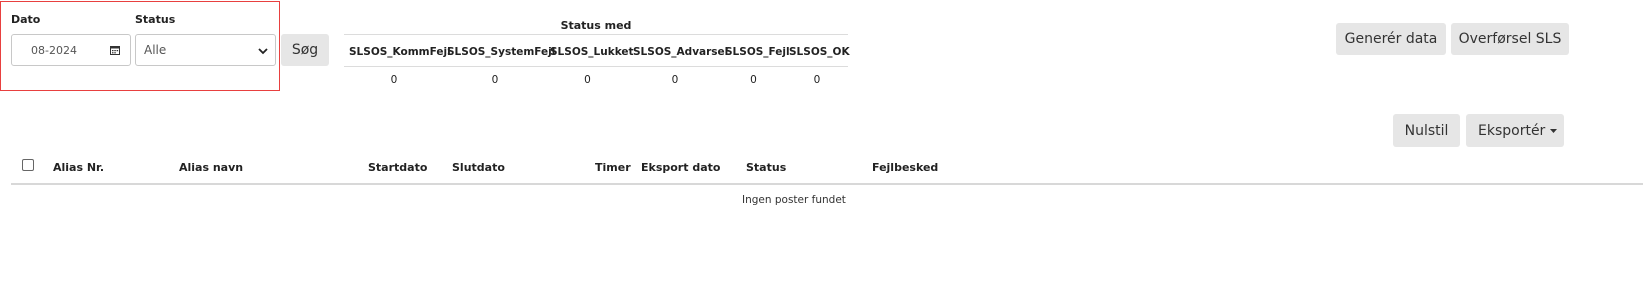  What do you see at coordinates (155, 50) in the screenshot?
I see `status-selected-value: Alle` at bounding box center [155, 50].